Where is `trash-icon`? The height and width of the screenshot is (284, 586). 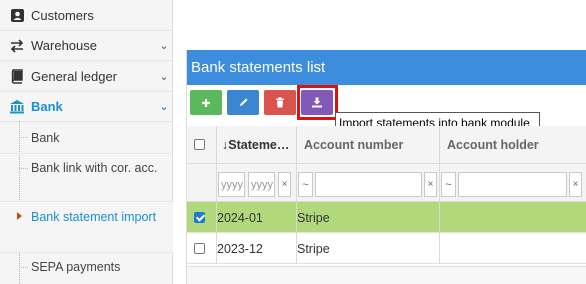 trash-icon is located at coordinates (280, 102).